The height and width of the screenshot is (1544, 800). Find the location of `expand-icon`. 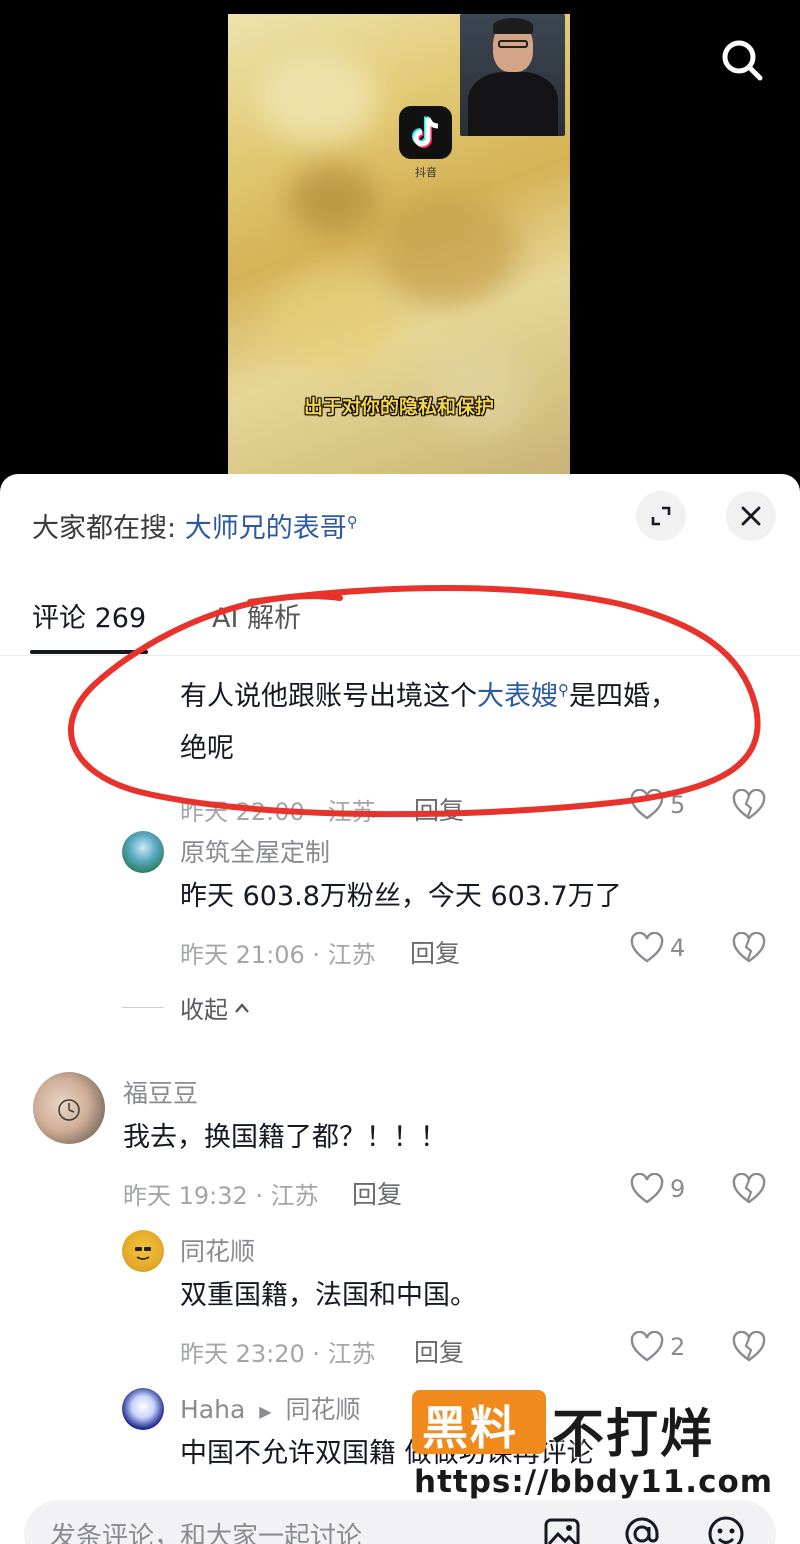

expand-icon is located at coordinates (661, 516).